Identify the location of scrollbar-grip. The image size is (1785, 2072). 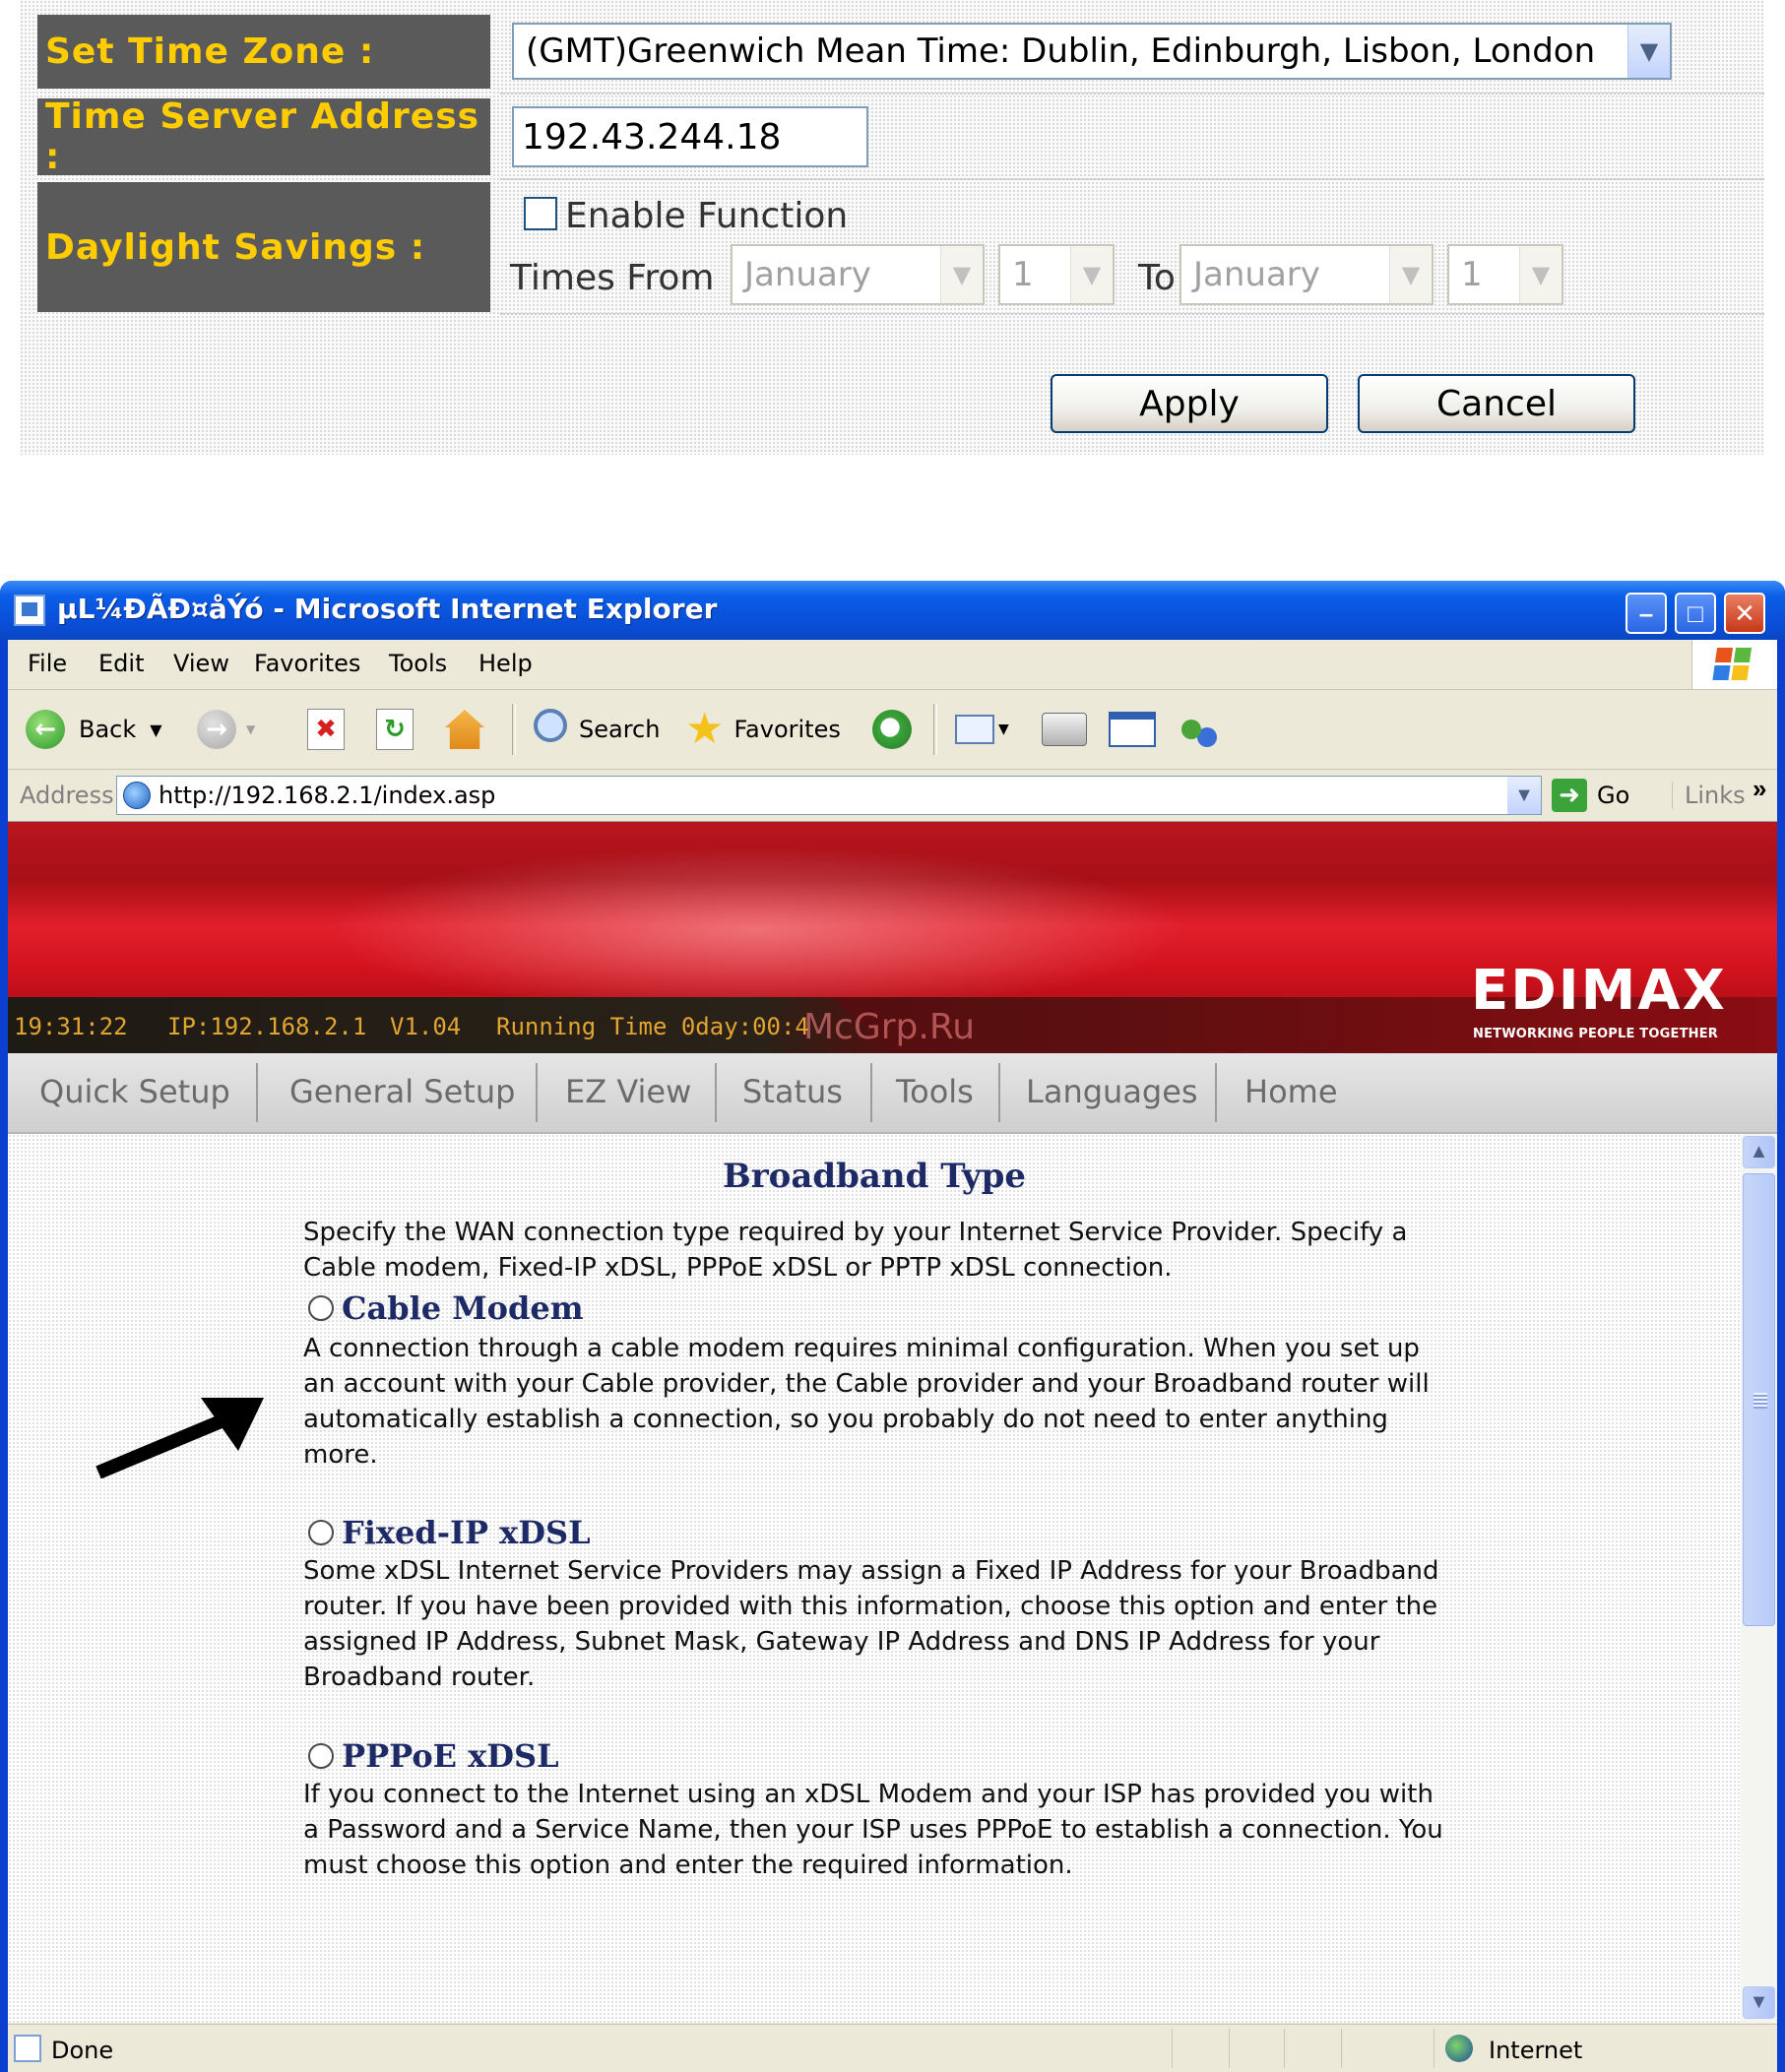
(1760, 1401).